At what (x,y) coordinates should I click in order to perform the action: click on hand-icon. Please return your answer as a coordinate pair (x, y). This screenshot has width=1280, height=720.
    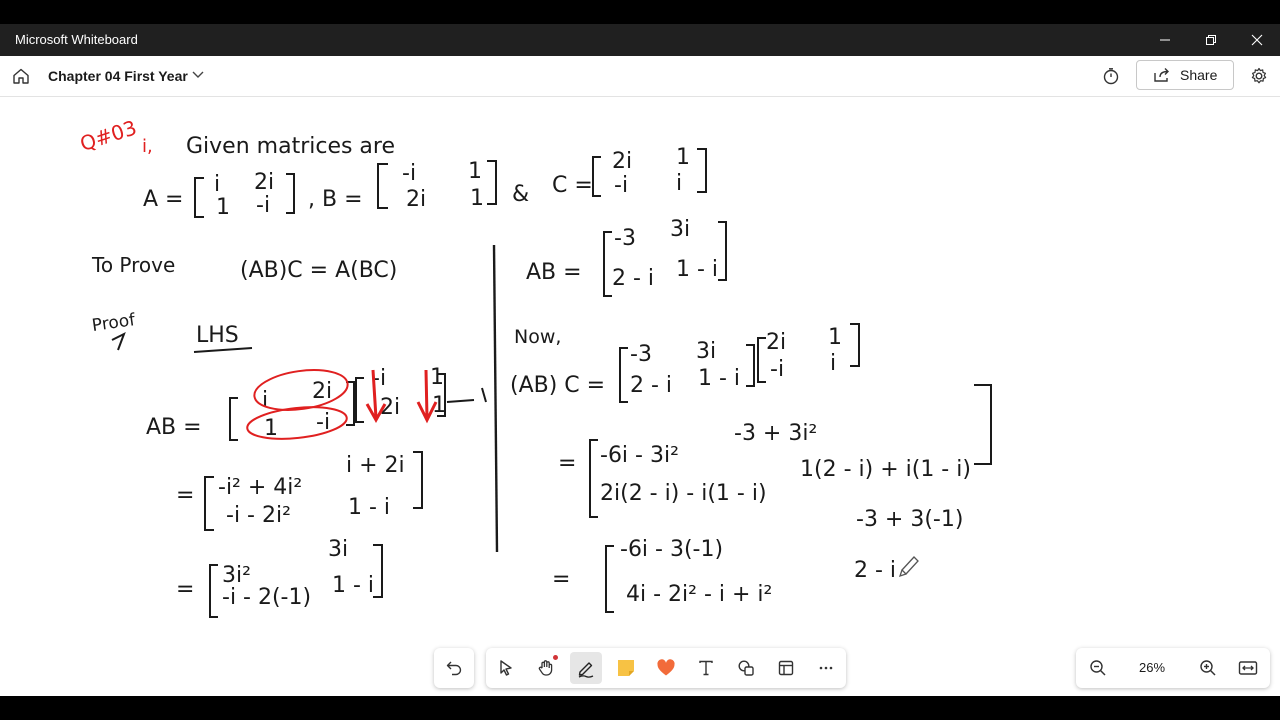
    Looking at the image, I should click on (545, 668).